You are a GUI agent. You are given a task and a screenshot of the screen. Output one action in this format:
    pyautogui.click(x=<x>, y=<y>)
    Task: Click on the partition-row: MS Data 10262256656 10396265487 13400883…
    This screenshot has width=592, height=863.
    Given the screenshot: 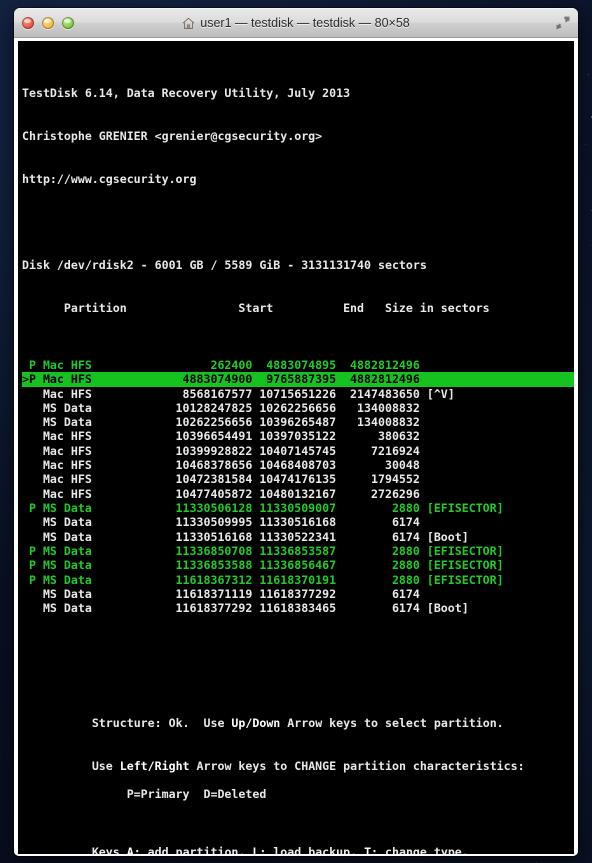 What is the action you would take?
    pyautogui.click(x=298, y=422)
    